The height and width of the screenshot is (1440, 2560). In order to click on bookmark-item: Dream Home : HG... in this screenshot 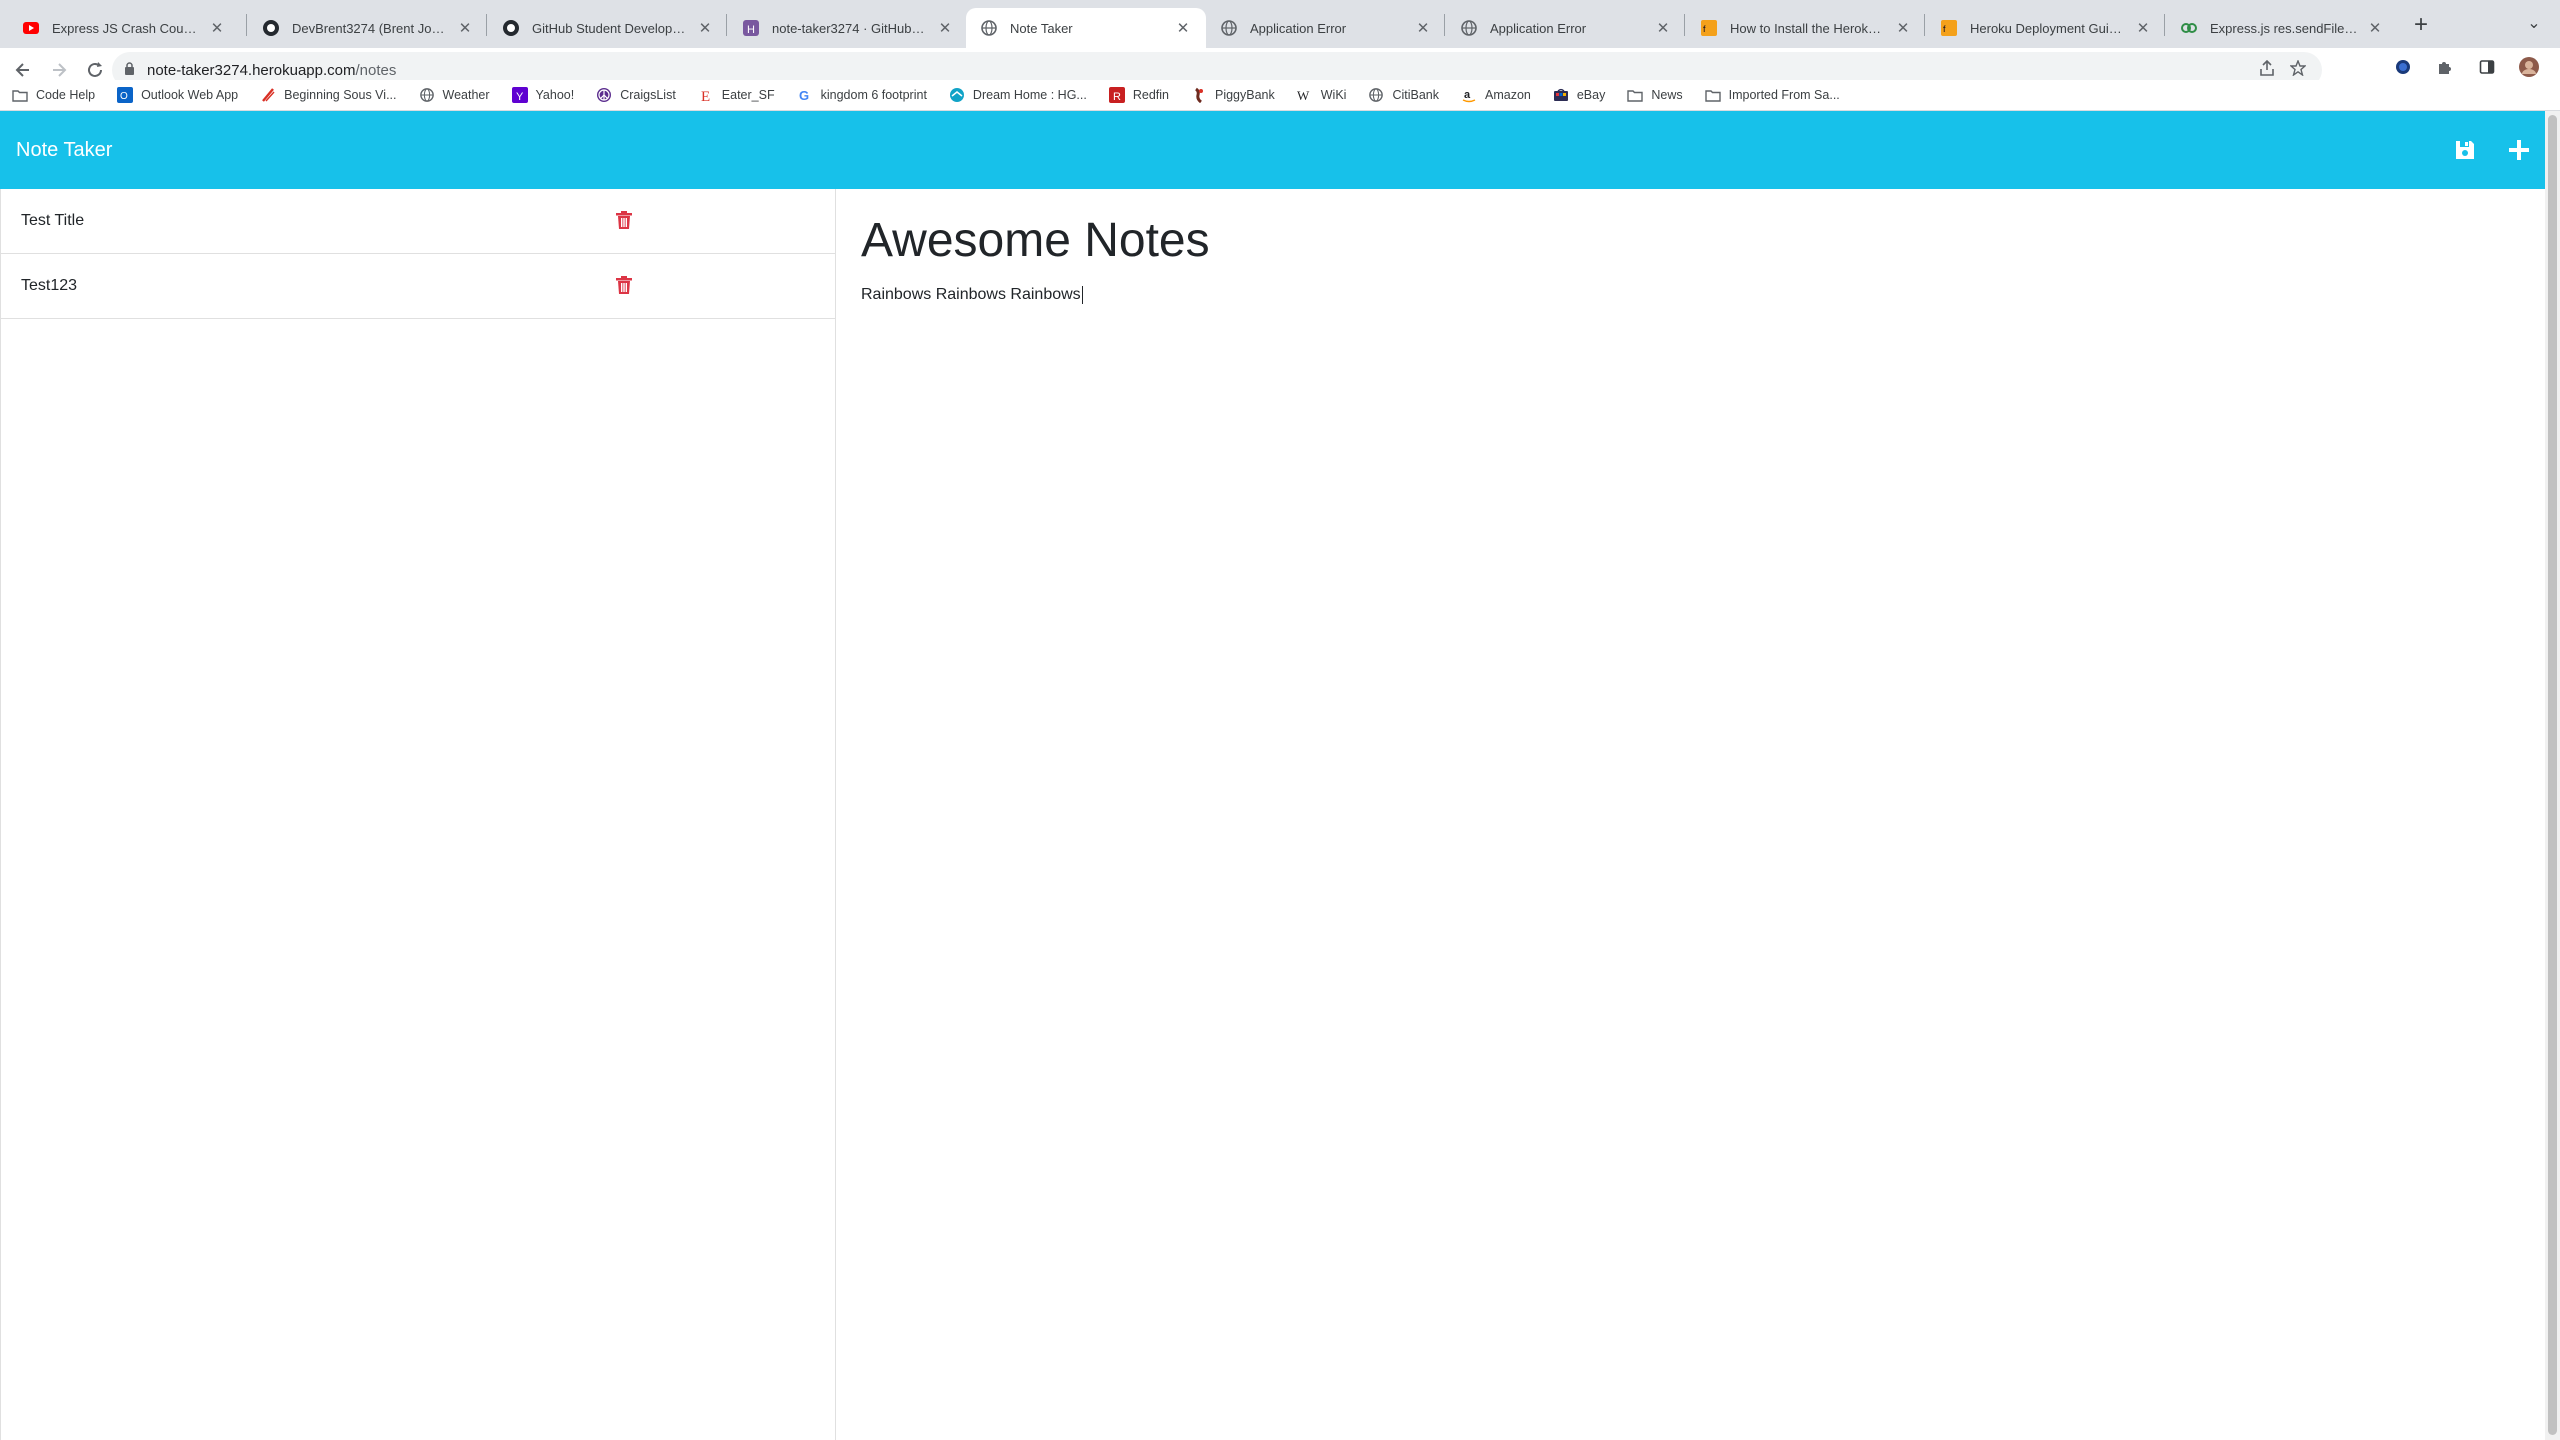, I will do `click(1018, 95)`.